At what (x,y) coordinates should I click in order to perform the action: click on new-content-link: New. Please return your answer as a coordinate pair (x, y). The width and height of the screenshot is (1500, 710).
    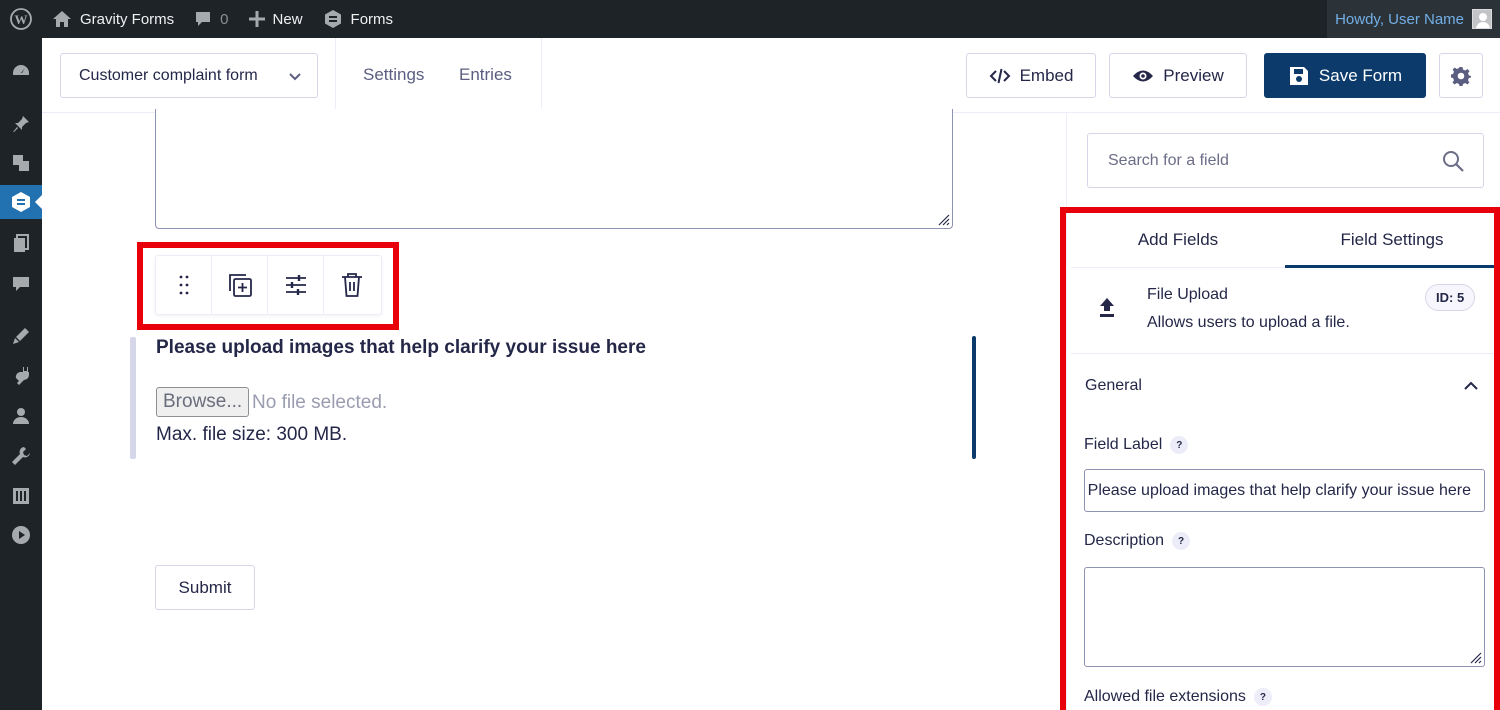
    Looking at the image, I should click on (276, 19).